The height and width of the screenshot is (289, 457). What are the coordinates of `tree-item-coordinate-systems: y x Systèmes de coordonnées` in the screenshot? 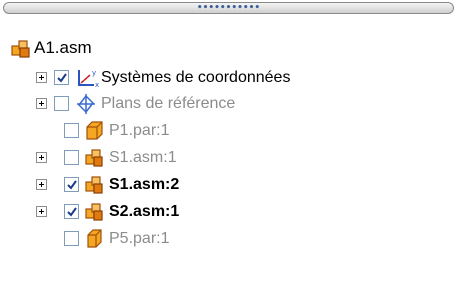 It's located at (228, 78).